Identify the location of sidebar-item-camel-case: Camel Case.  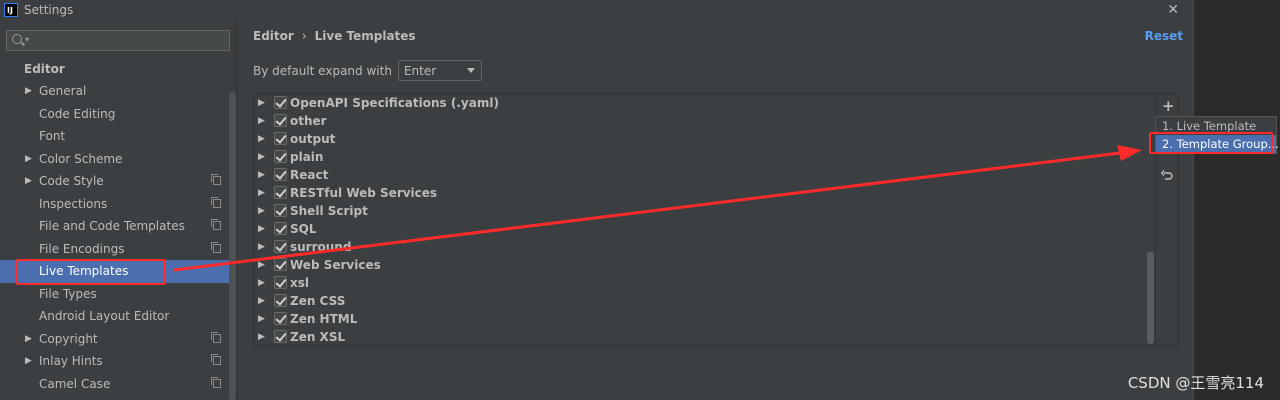
(114, 384).